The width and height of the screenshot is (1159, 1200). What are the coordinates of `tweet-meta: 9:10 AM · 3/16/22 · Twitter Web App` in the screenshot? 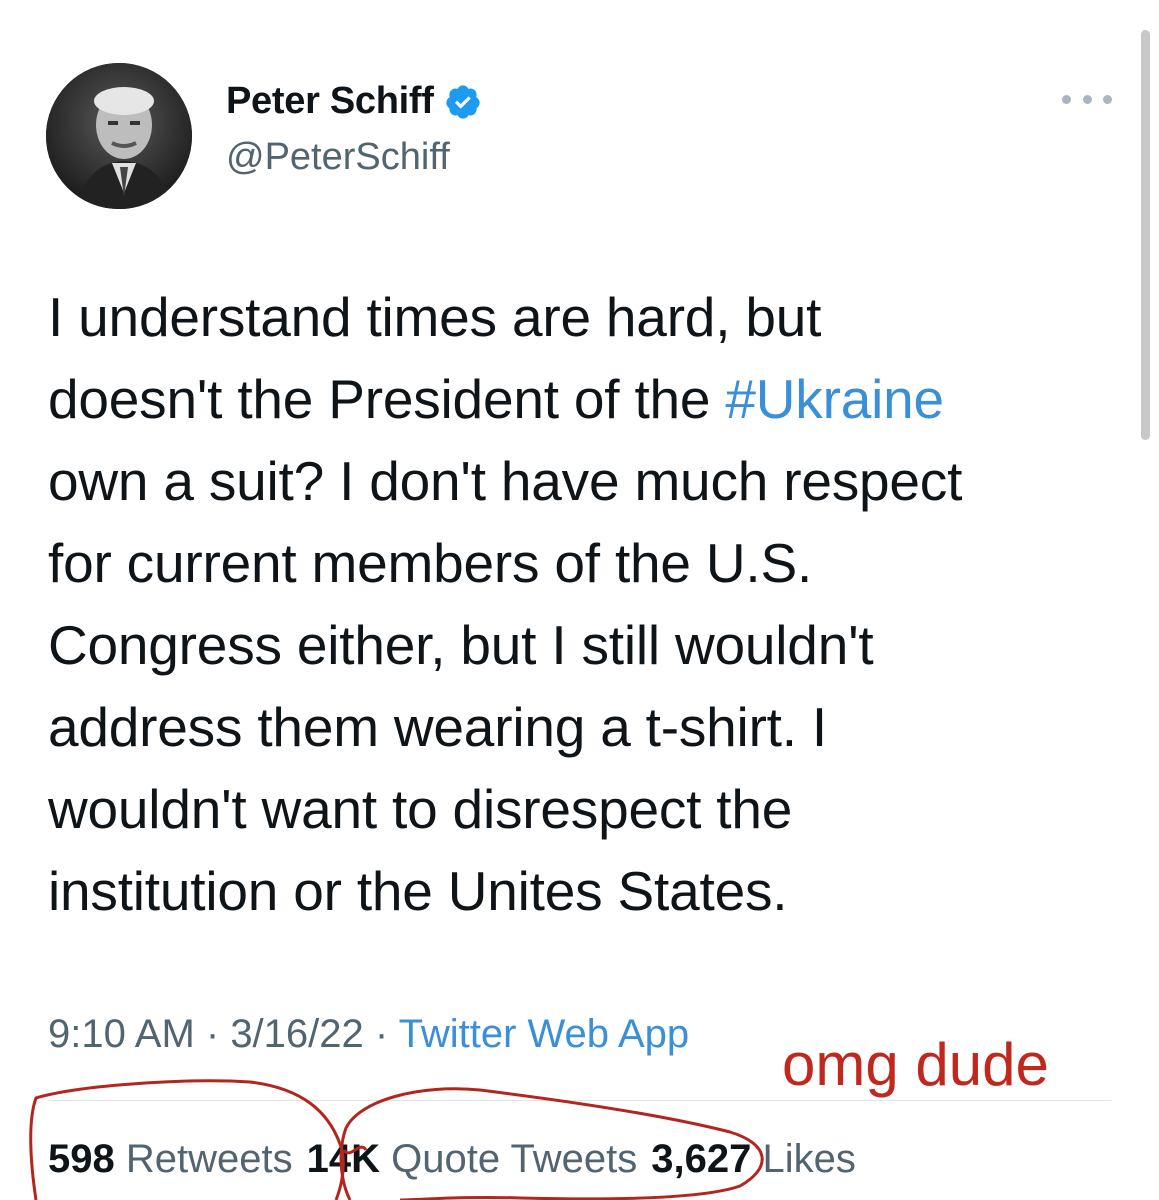 It's located at (368, 1034).